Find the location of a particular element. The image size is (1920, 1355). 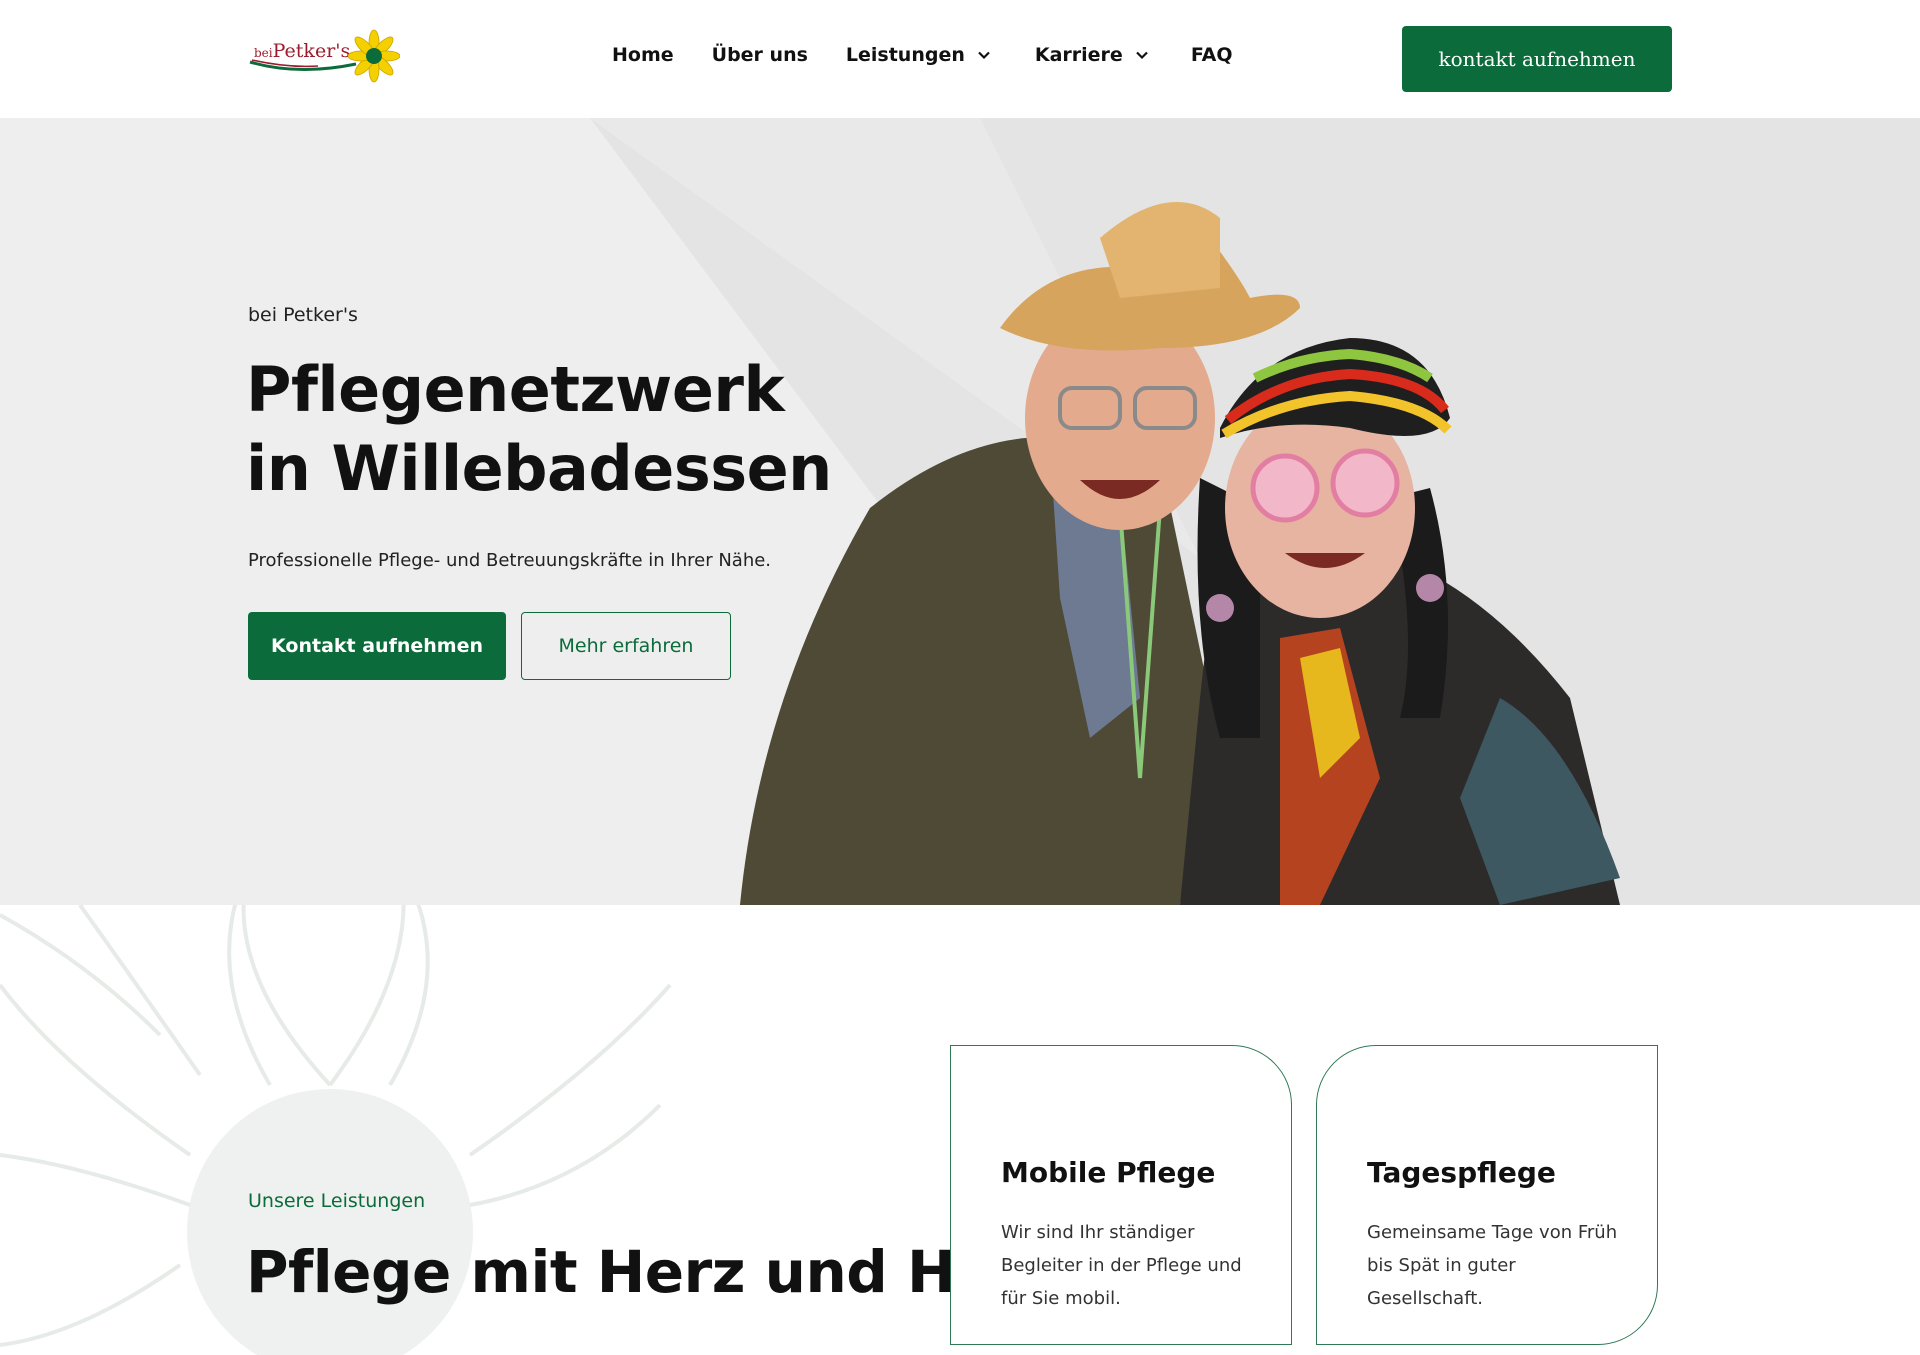

nav-leistungen: Leistungen is located at coordinates (918, 55).